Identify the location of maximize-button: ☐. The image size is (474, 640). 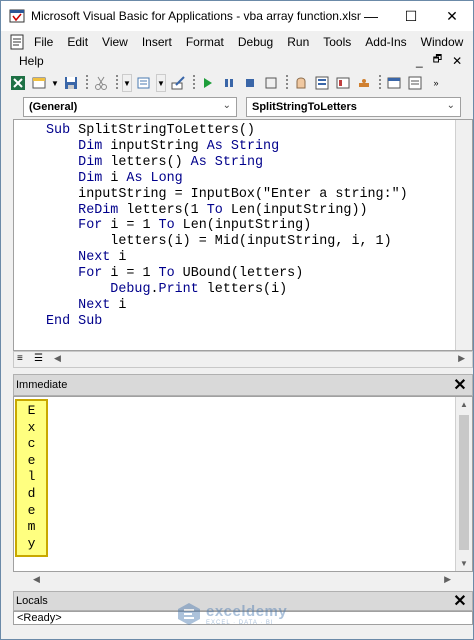
(411, 16).